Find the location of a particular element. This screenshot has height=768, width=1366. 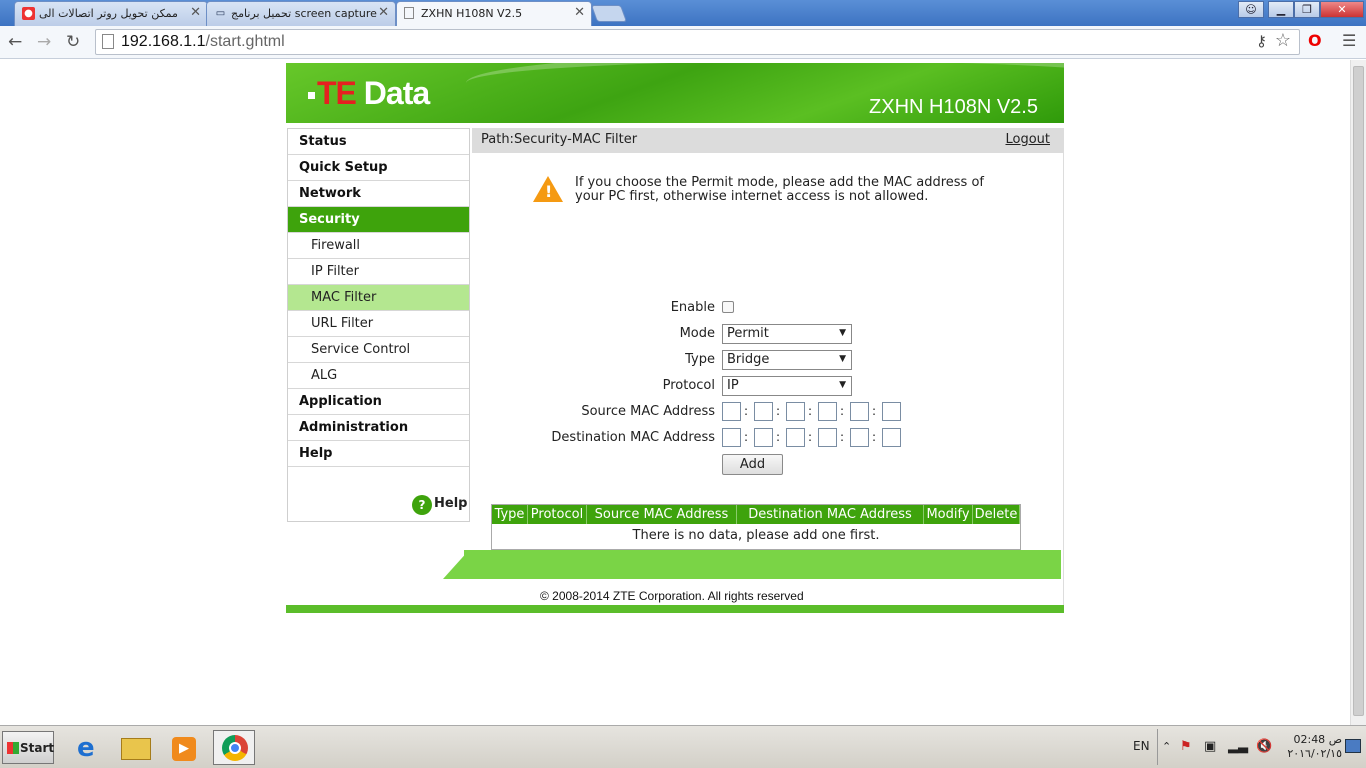

tab-title: ممكن تحويل روتر اتصالات الى is located at coordinates (108, 13).